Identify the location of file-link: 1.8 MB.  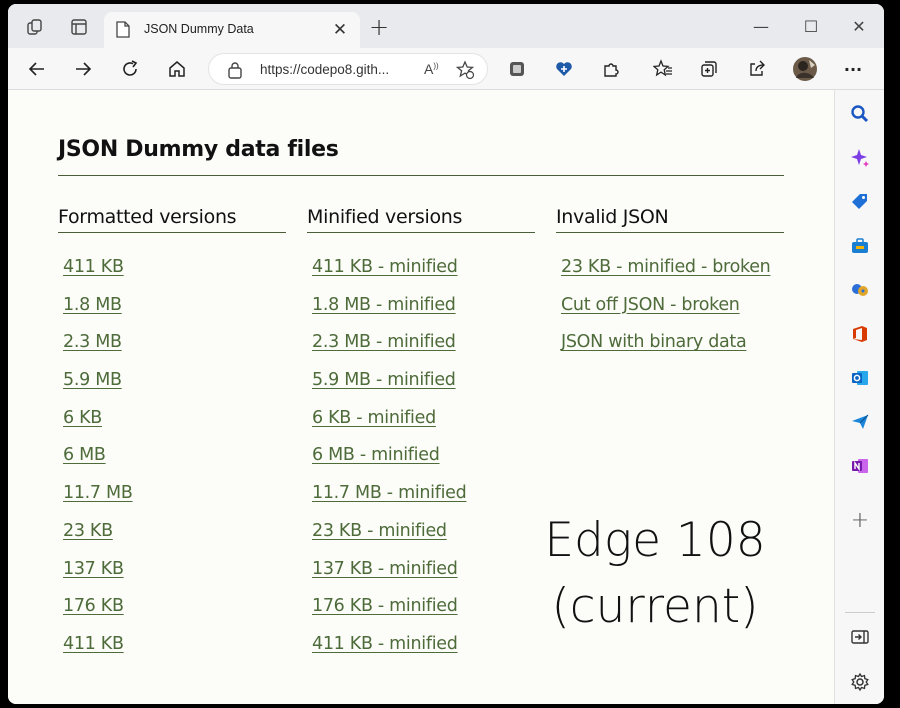
(92, 305).